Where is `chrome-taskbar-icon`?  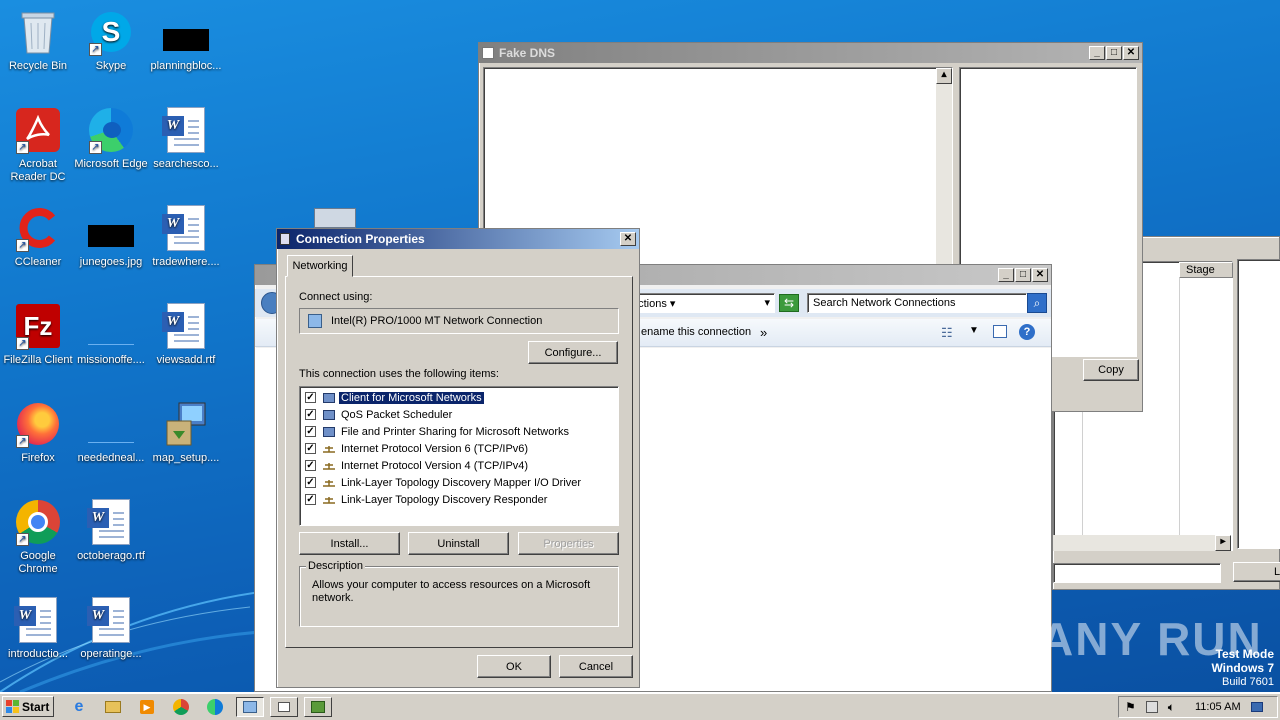 chrome-taskbar-icon is located at coordinates (181, 707).